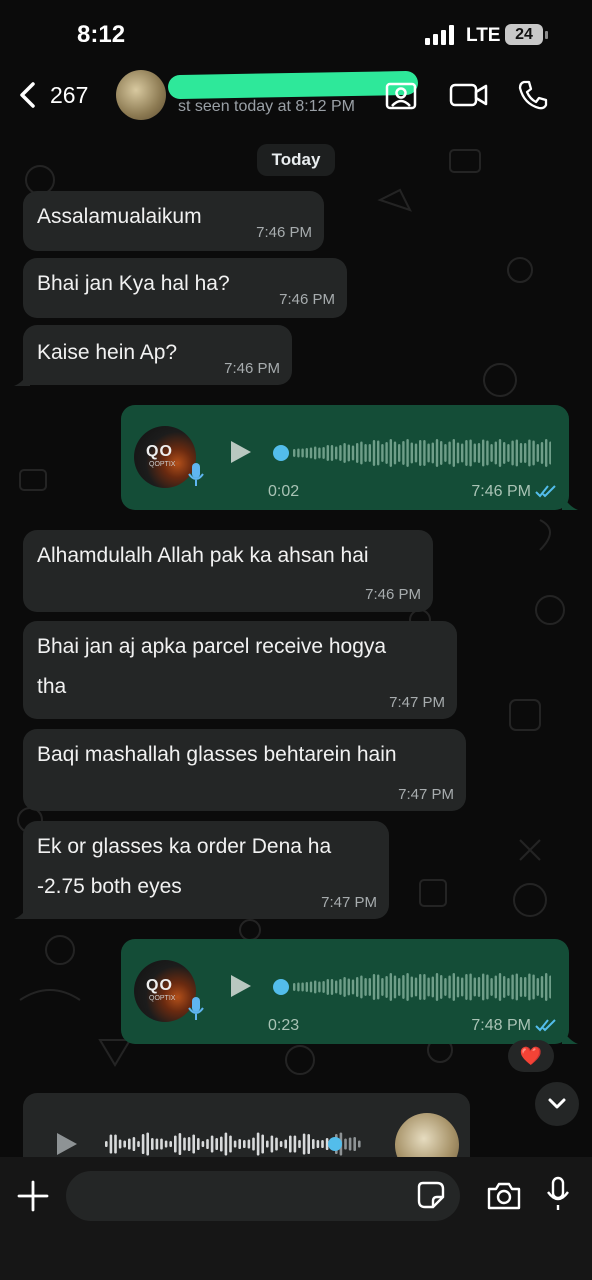  What do you see at coordinates (531, 1056) in the screenshot?
I see `reaction-heart: ❤️` at bounding box center [531, 1056].